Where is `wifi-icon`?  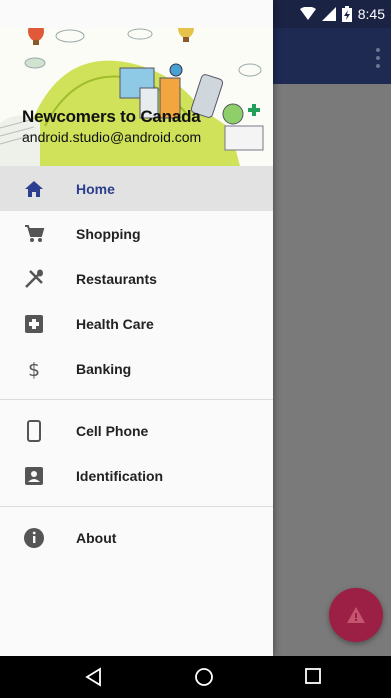 wifi-icon is located at coordinates (307, 13).